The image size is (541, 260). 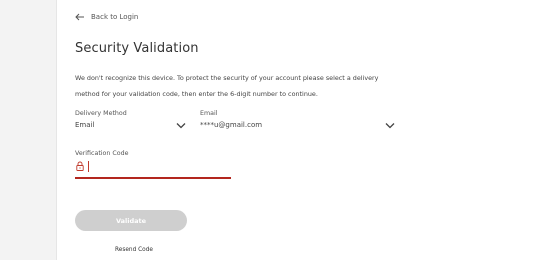 I want to click on back-to-login-link: Back to Login, so click(x=106, y=17).